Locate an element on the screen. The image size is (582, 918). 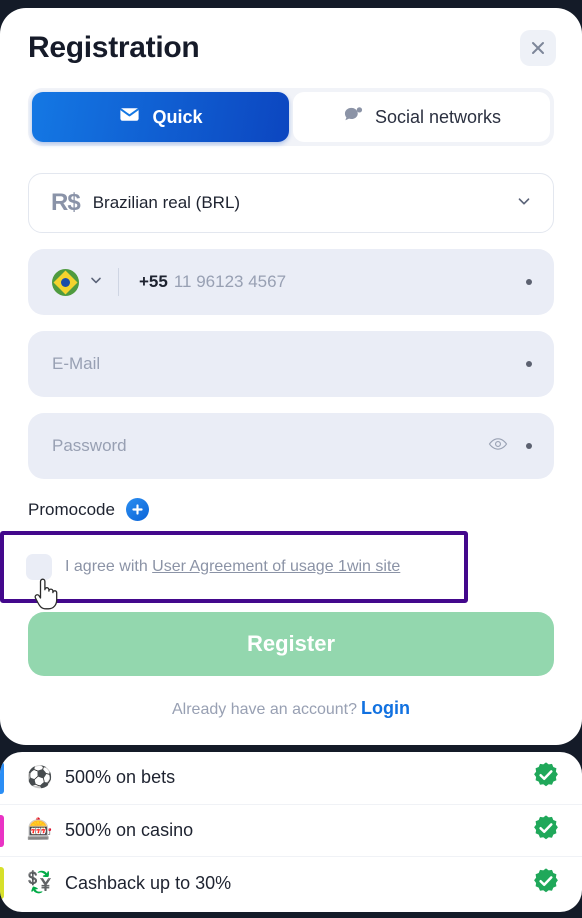
tab-social-networks: Social networks is located at coordinates (421, 117).